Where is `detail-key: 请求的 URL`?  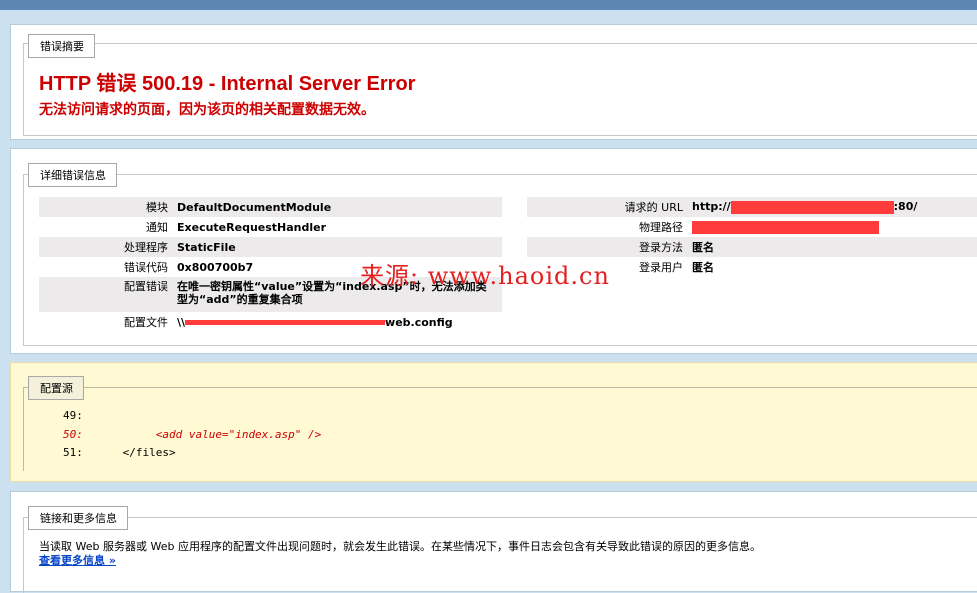
detail-key: 请求的 URL is located at coordinates (609, 207).